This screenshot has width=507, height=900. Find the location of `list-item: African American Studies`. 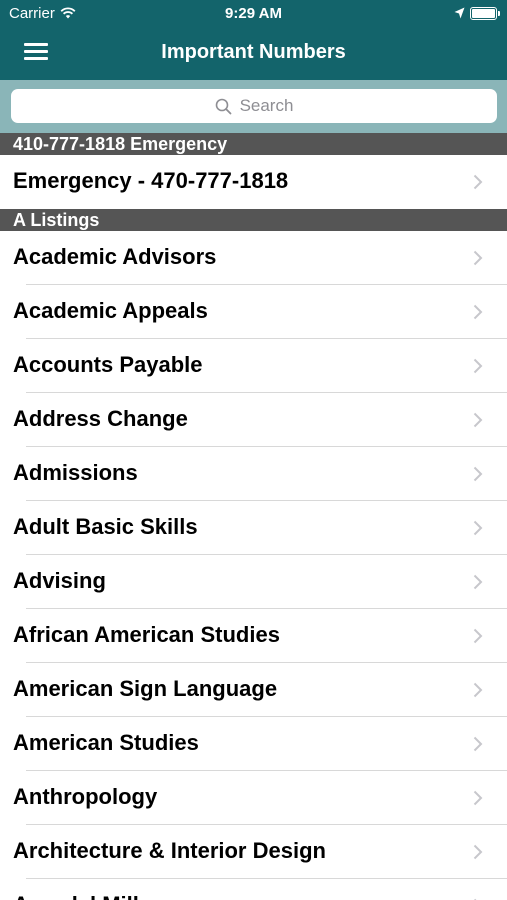

list-item: African American Studies is located at coordinates (253, 636).